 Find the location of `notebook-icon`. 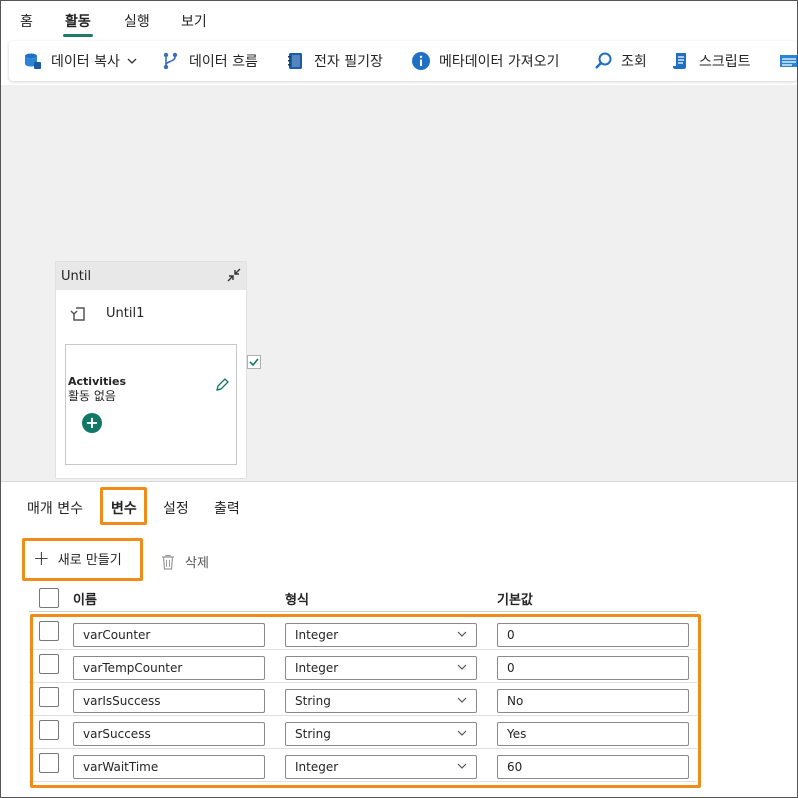

notebook-icon is located at coordinates (295, 61).